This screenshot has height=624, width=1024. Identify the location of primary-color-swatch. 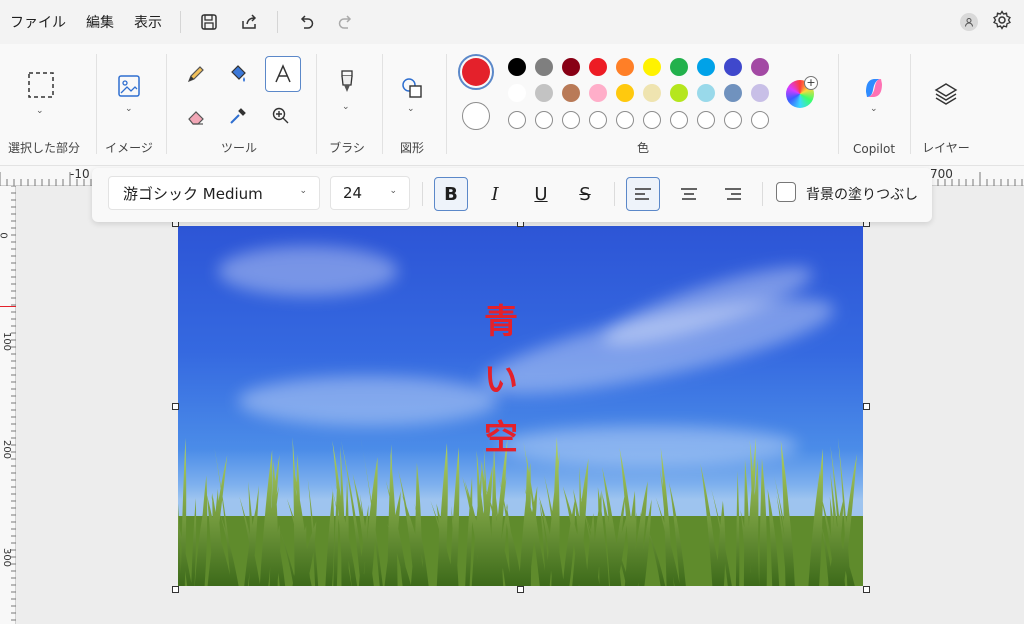
(476, 72).